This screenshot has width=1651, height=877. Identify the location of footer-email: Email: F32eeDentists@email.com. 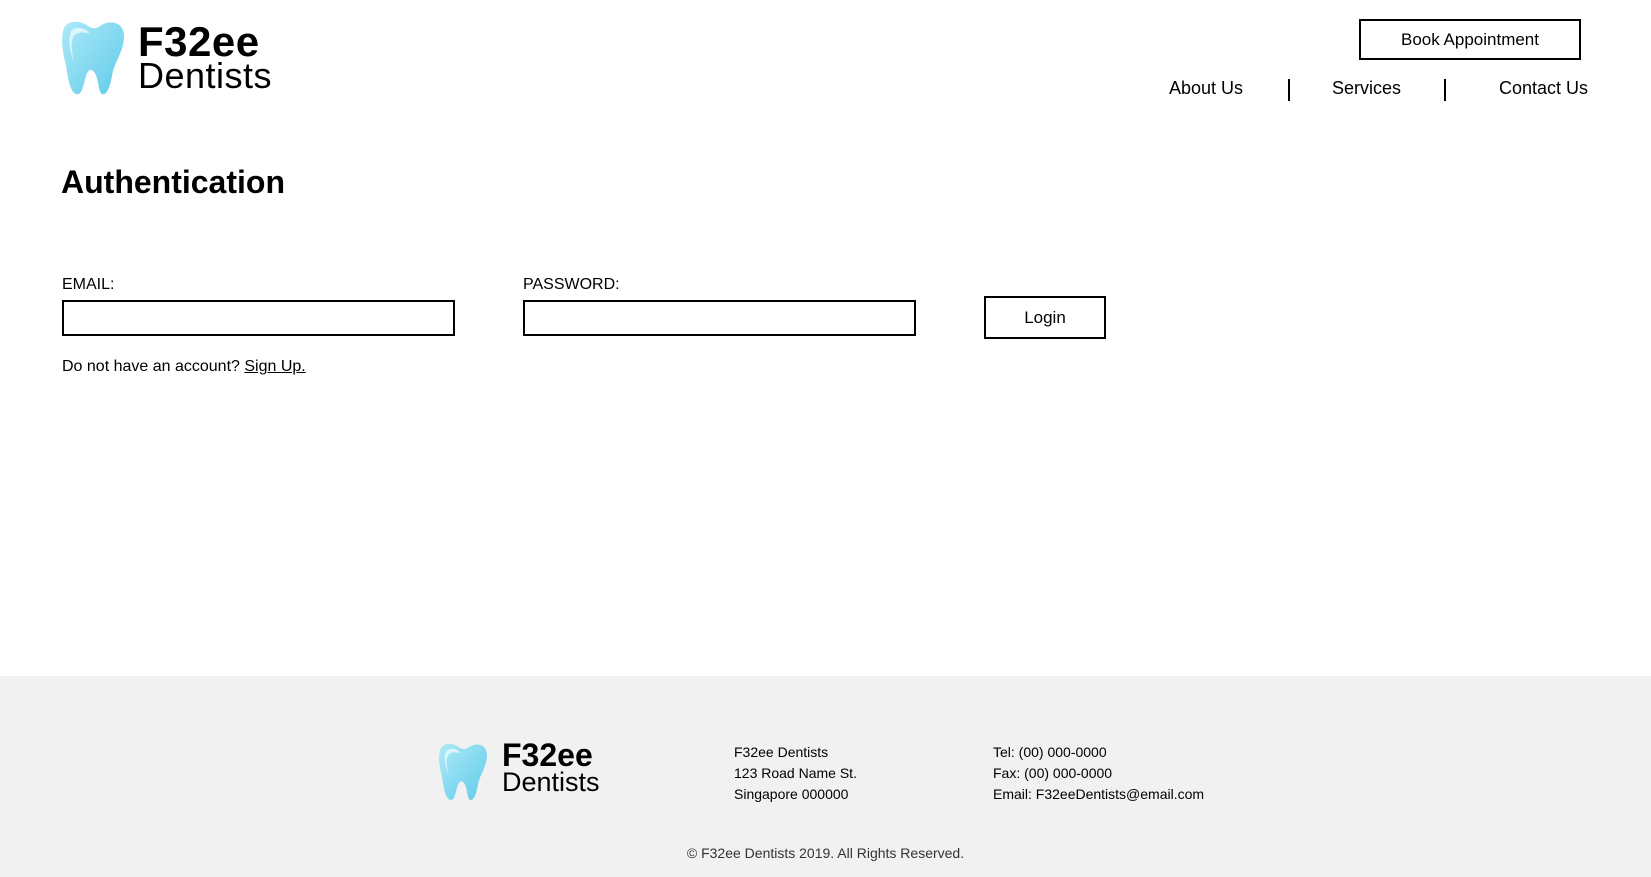
(1098, 794).